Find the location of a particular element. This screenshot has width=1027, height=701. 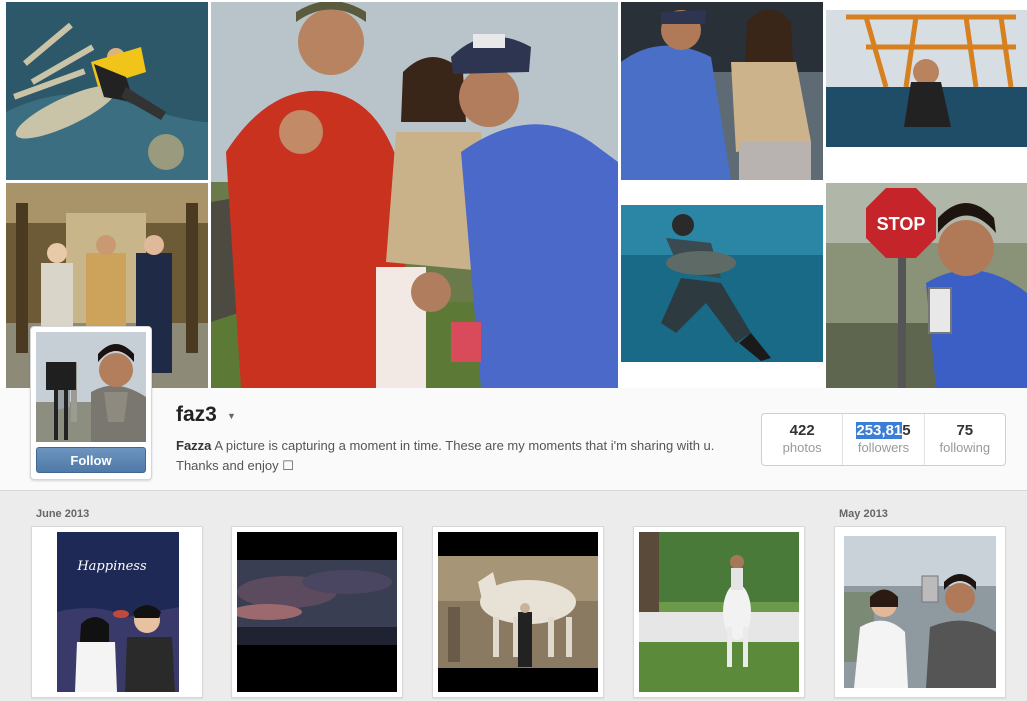

stat-photos-count: 422 is located at coordinates (802, 430).